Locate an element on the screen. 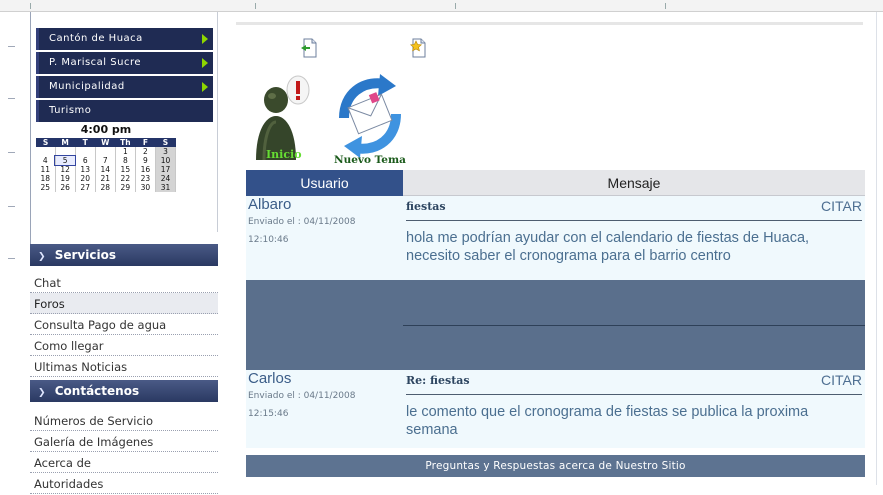 This screenshot has height=495, width=883. favorite-doc-icon is located at coordinates (418, 48).